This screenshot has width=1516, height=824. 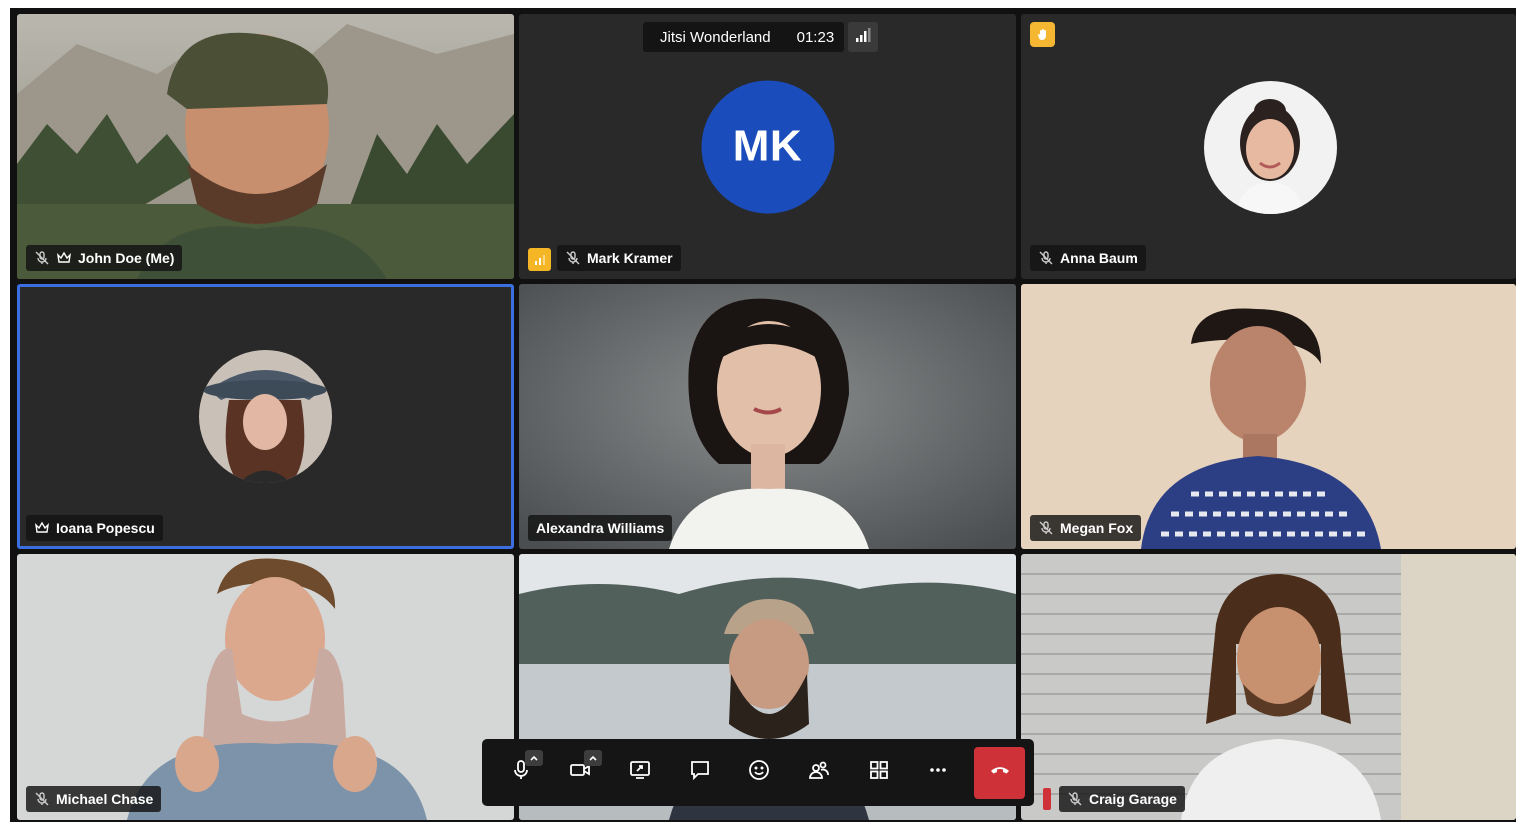 What do you see at coordinates (126, 258) in the screenshot?
I see `participant-name: John Doe (Me)` at bounding box center [126, 258].